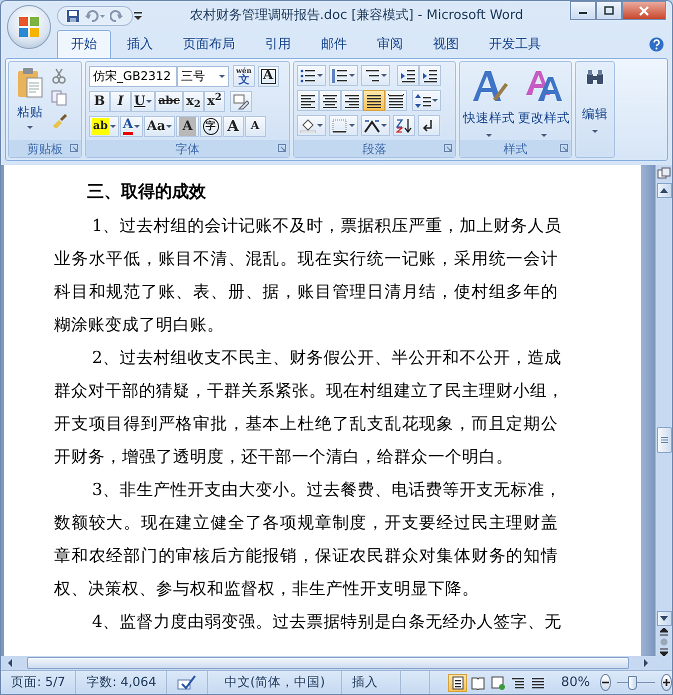  What do you see at coordinates (356, 16) in the screenshot?
I see `window-title: 农村财务管理调研报告.doc [兼容模式] - Microsoft Word` at bounding box center [356, 16].